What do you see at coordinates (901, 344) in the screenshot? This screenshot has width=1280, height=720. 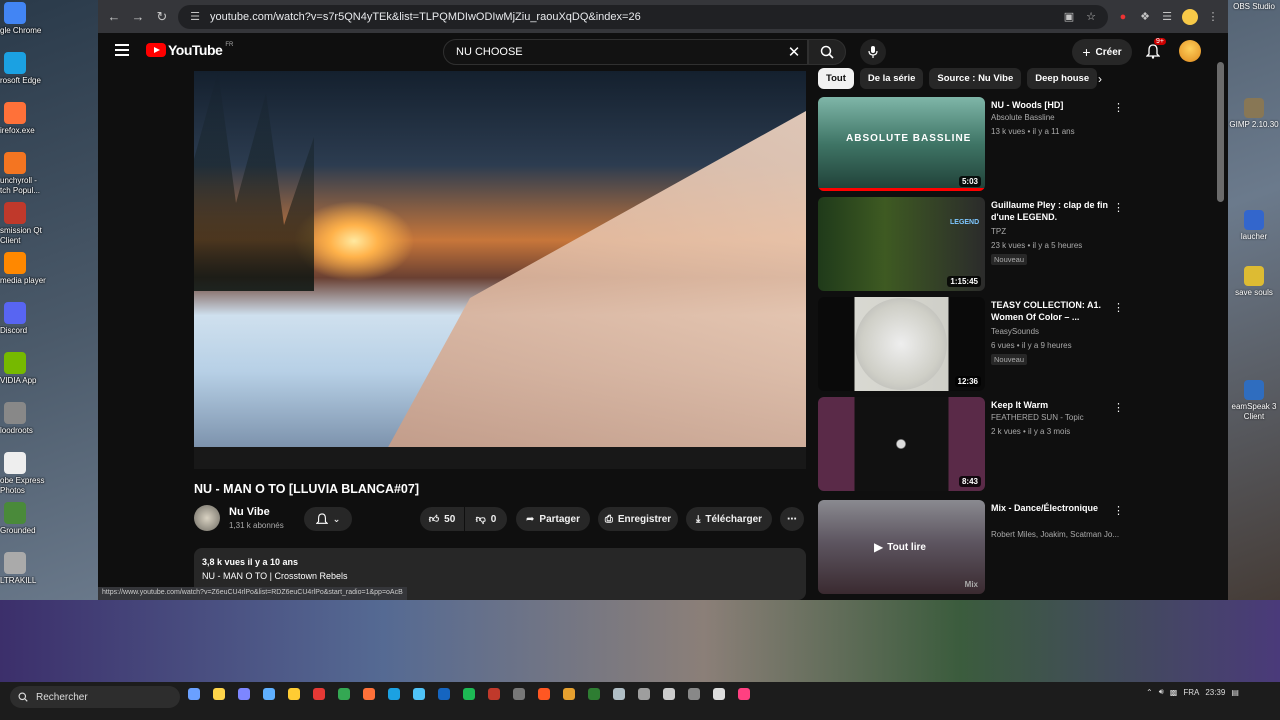 I see `video-thumbnail: 12:36` at bounding box center [901, 344].